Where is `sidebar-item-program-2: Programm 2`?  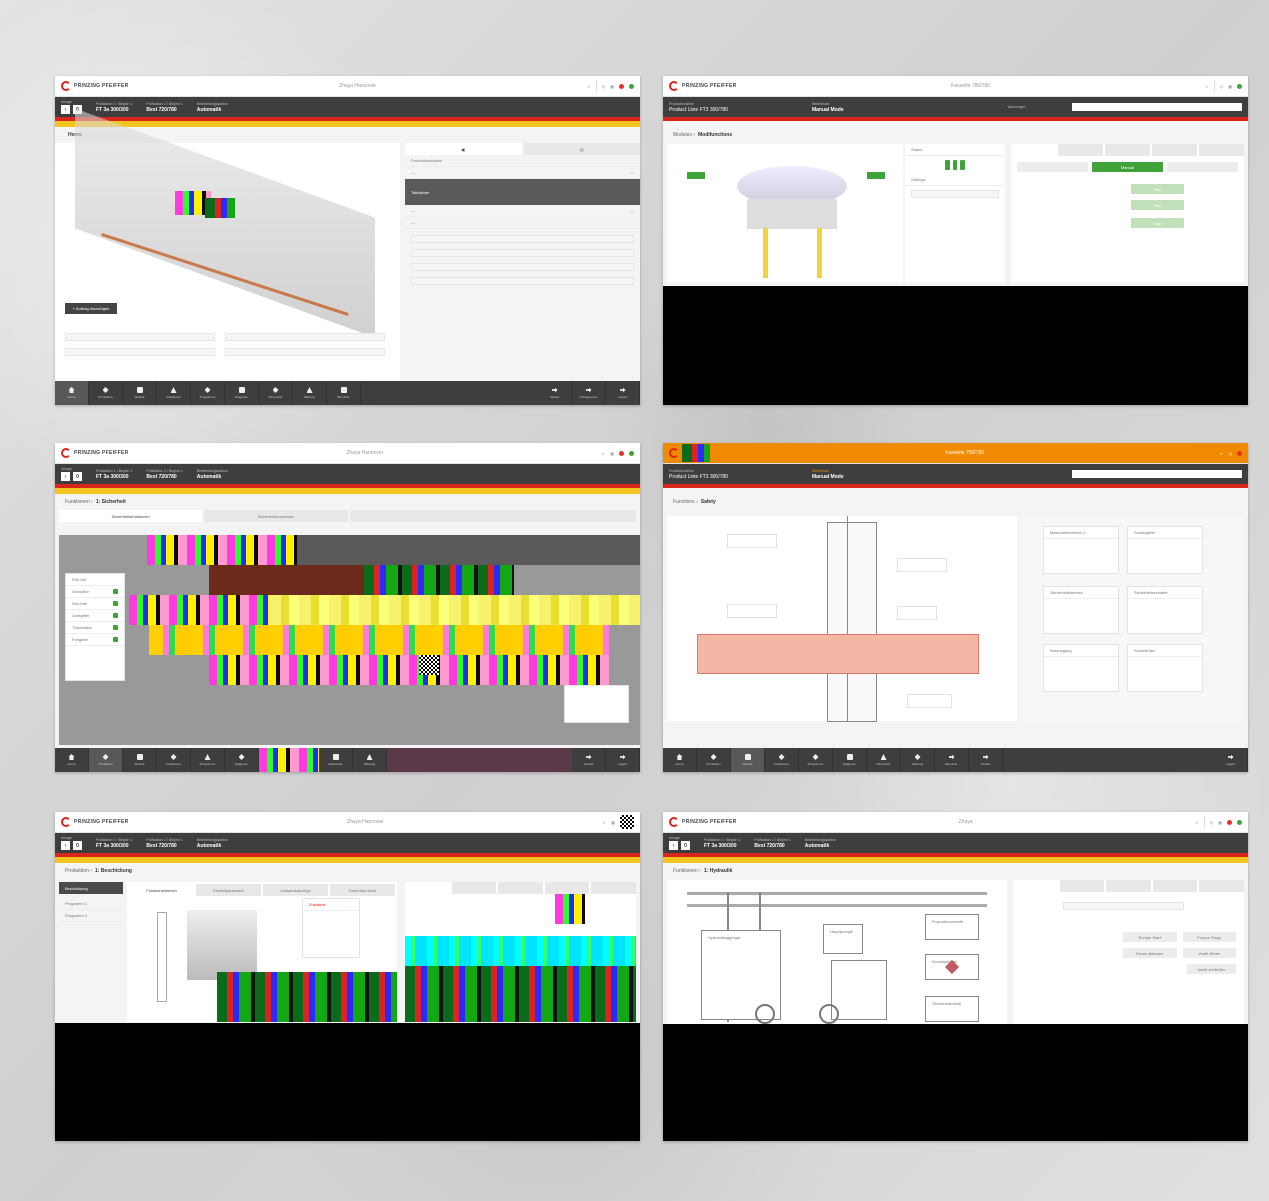 sidebar-item-program-2: Programm 2 is located at coordinates (91, 916).